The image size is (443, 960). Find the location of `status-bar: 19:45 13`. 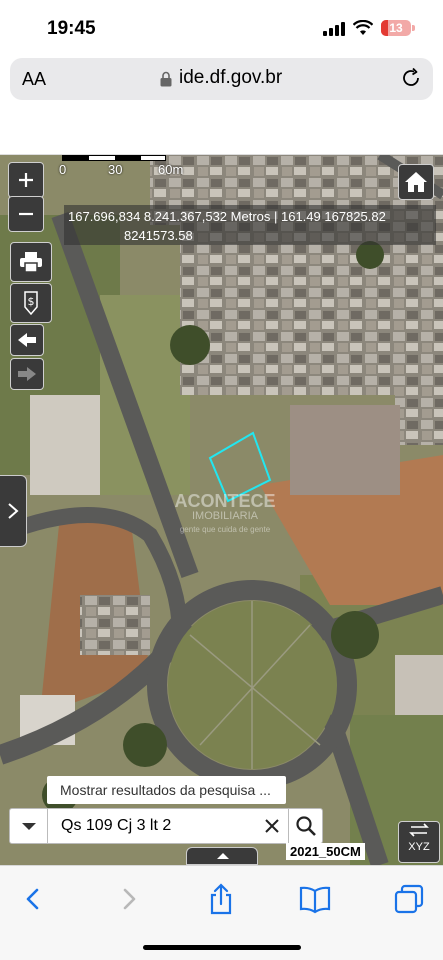

status-bar: 19:45 13 is located at coordinates (221, 29).